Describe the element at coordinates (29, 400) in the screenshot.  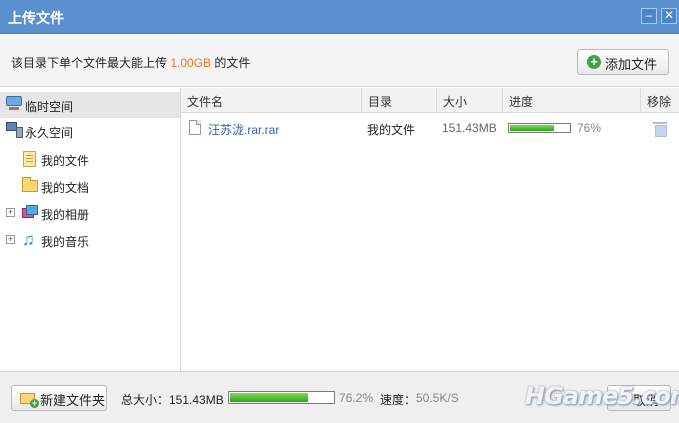
I see `new-folder-icon` at that location.